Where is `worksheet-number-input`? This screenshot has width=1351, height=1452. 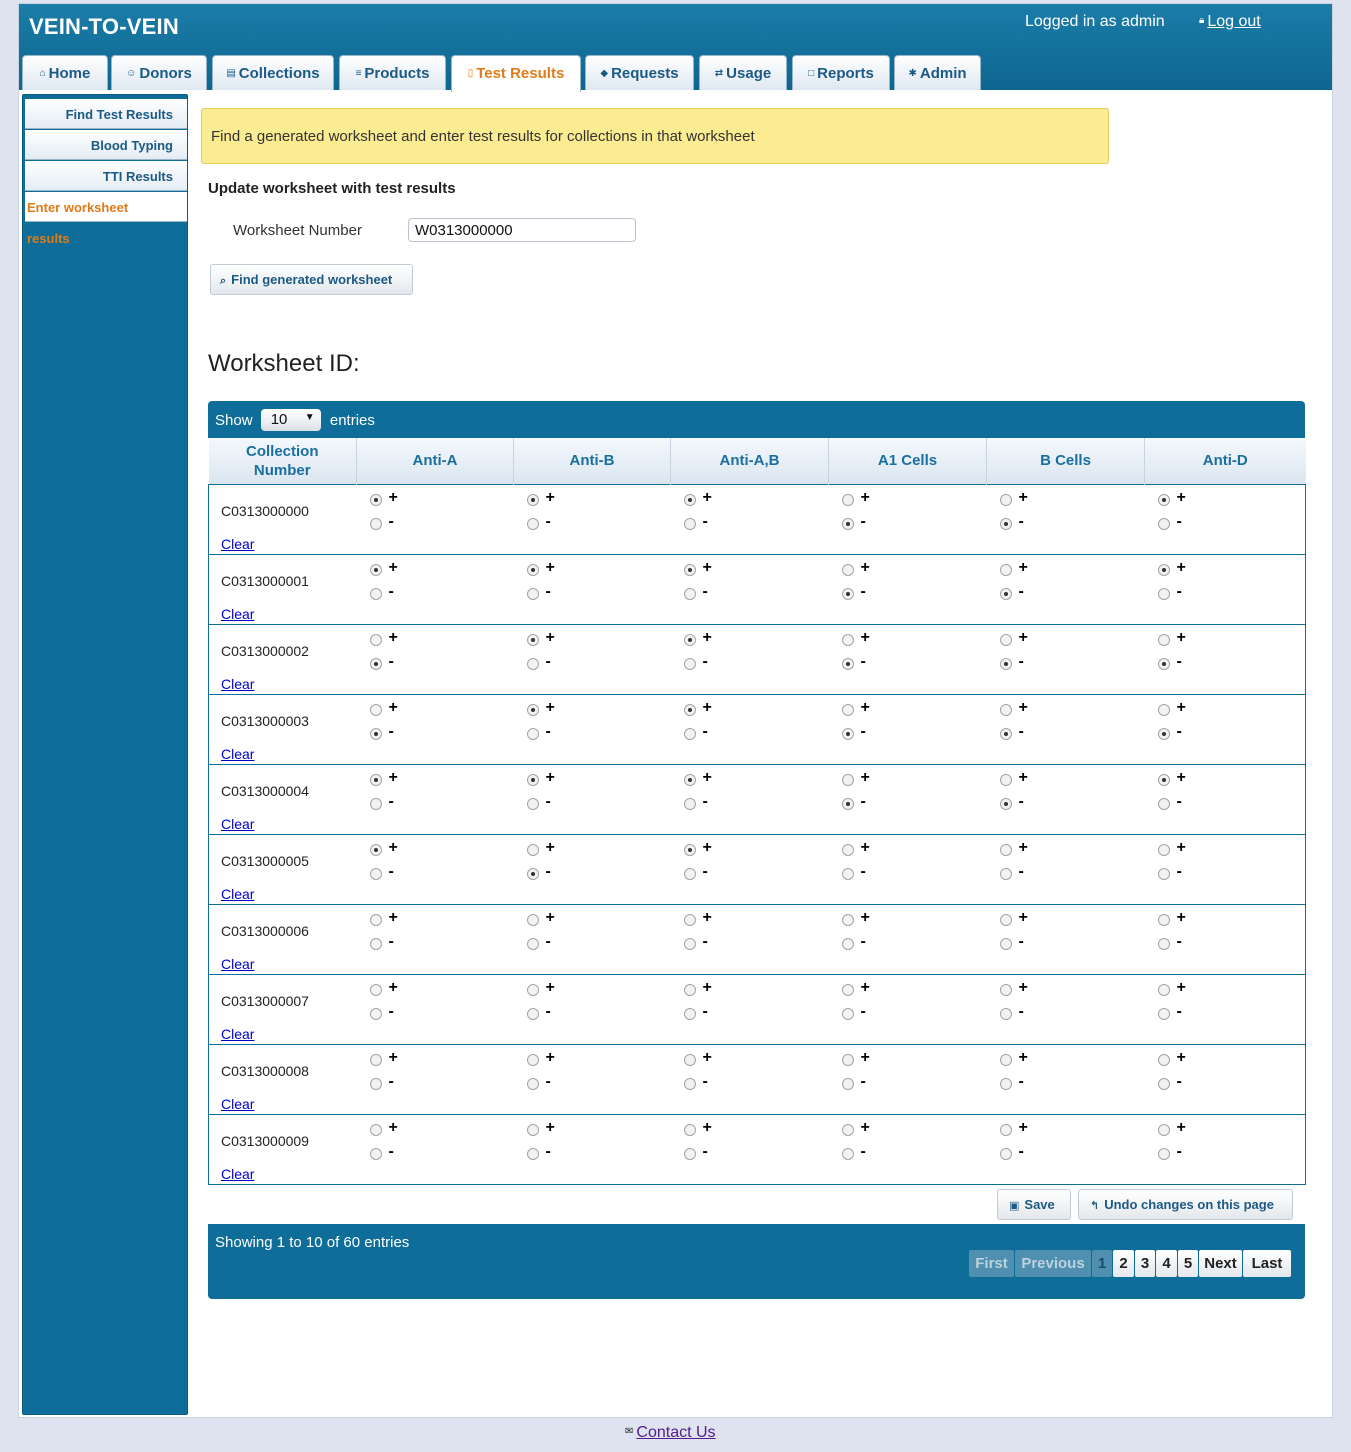 worksheet-number-input is located at coordinates (522, 230).